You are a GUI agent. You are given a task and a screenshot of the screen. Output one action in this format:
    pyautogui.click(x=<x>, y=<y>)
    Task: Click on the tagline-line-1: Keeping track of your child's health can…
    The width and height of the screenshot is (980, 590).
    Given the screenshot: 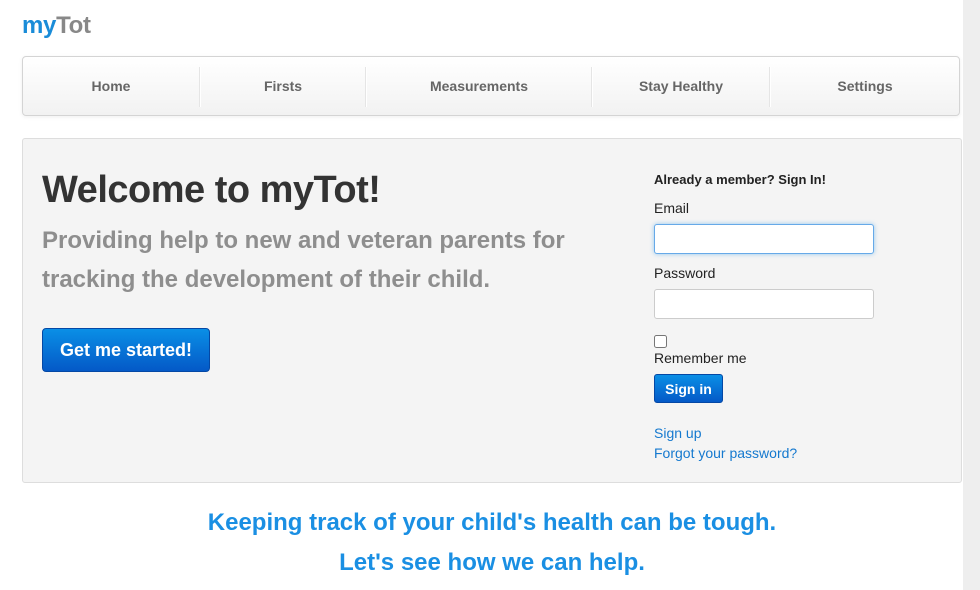 What is the action you would take?
    pyautogui.click(x=492, y=522)
    